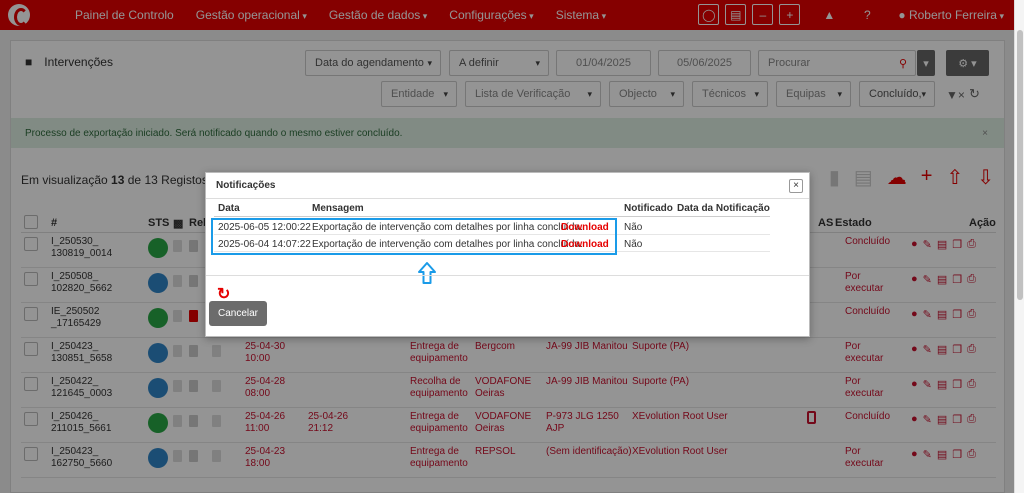  Describe the element at coordinates (796, 186) in the screenshot. I see `modal-close-button: ×` at that location.